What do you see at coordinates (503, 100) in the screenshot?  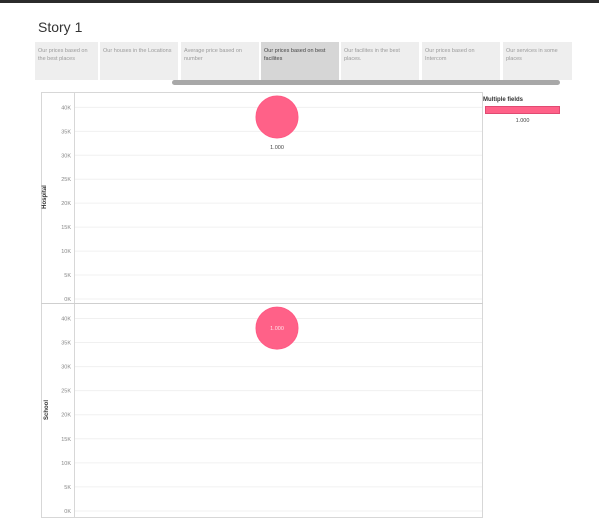 I see `legend-title: Multiple fields` at bounding box center [503, 100].